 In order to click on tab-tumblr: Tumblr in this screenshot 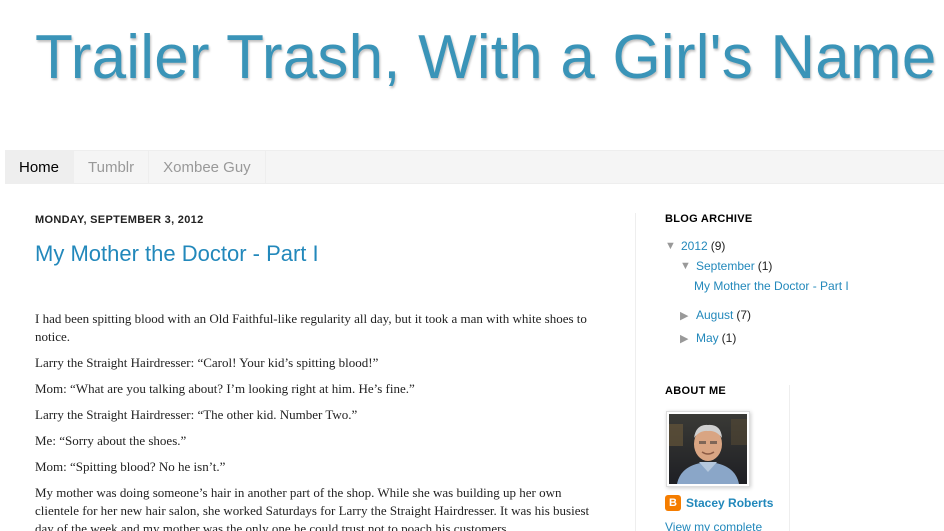, I will do `click(112, 167)`.